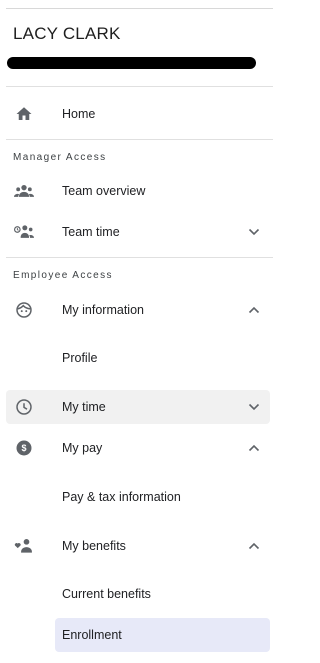 The width and height of the screenshot is (320, 663). Describe the element at coordinates (94, 546) in the screenshot. I see `nav-item-label: My benefits` at that location.